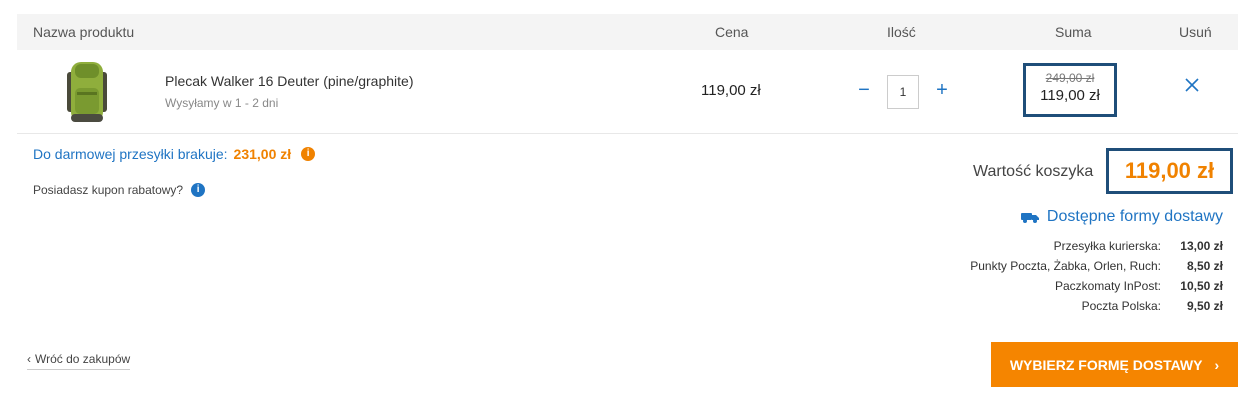 Image resolution: width=1252 pixels, height=403 pixels. I want to click on free-shipping-label: Do darmowej przesyłki brakuje:, so click(130, 154).